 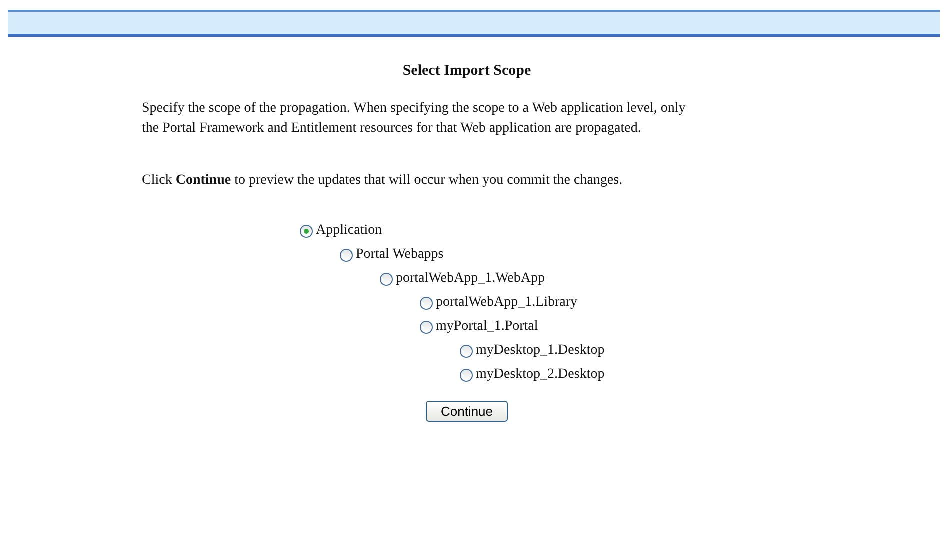 What do you see at coordinates (414, 119) in the screenshot?
I see `description-text: Specify the scope of the propagation. When specifying the scope to a Web application level, only the Portal Framework and Entitlement resources for that Web application are propagated.` at bounding box center [414, 119].